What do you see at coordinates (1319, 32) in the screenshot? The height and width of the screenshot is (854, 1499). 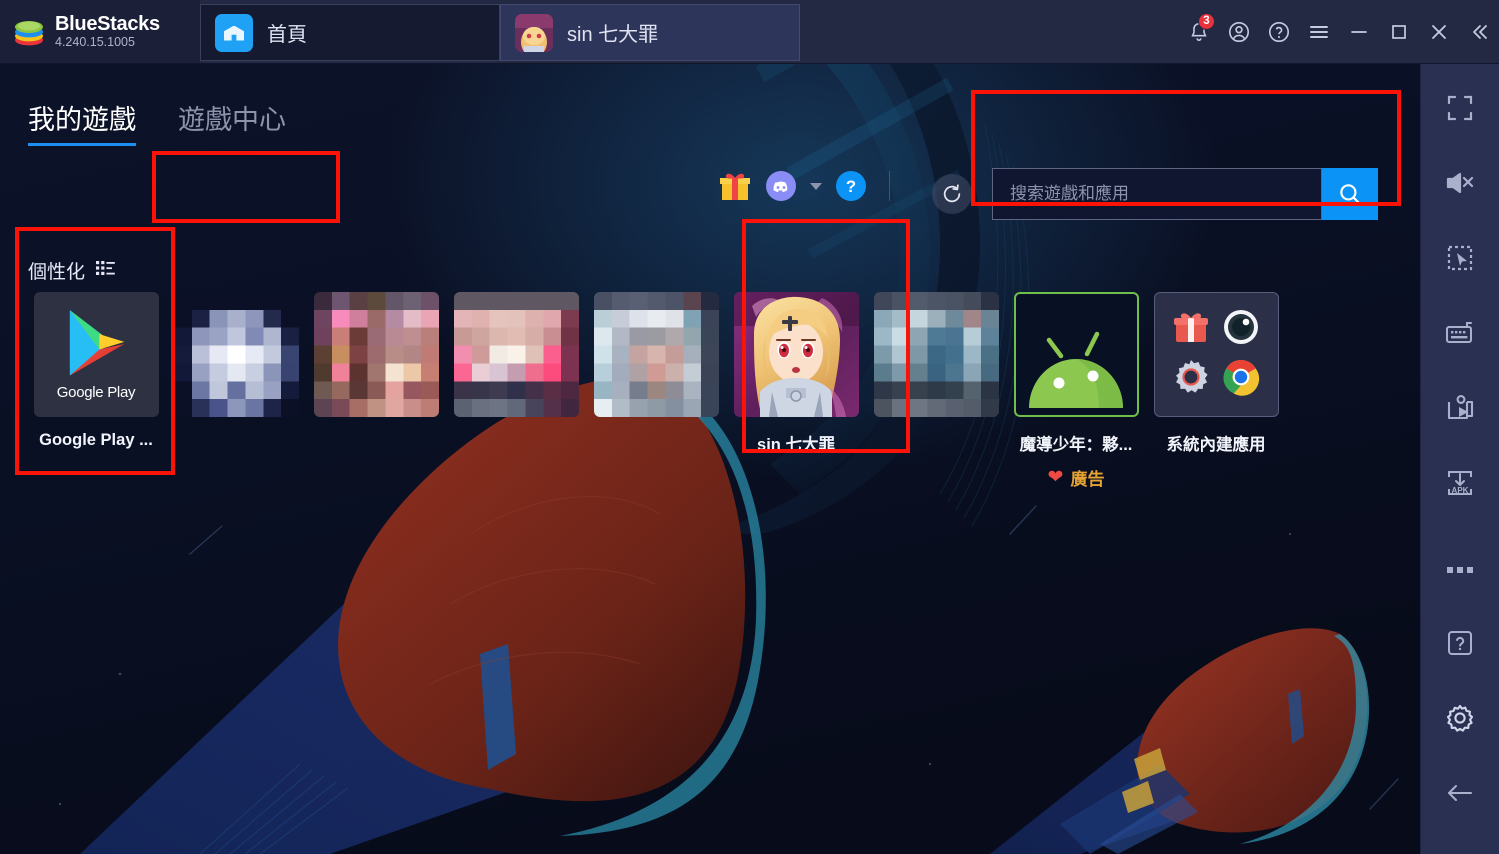 I see `menu-button` at bounding box center [1319, 32].